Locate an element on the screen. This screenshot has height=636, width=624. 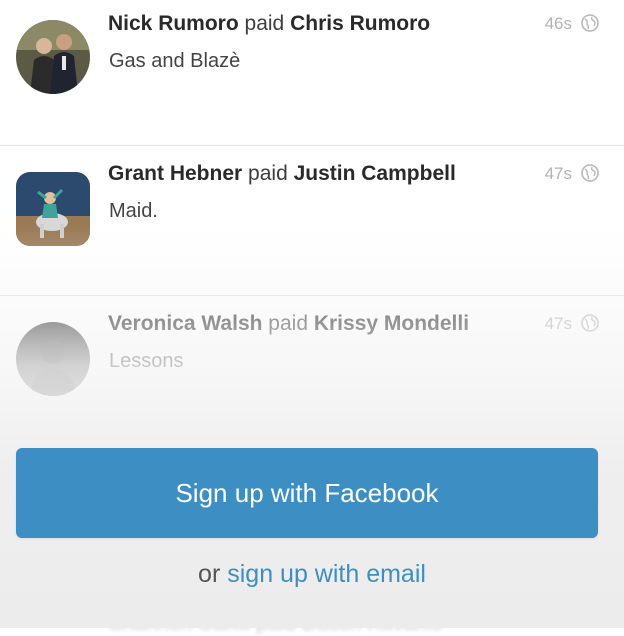
payee-name: Chris Rumoro is located at coordinates (360, 23).